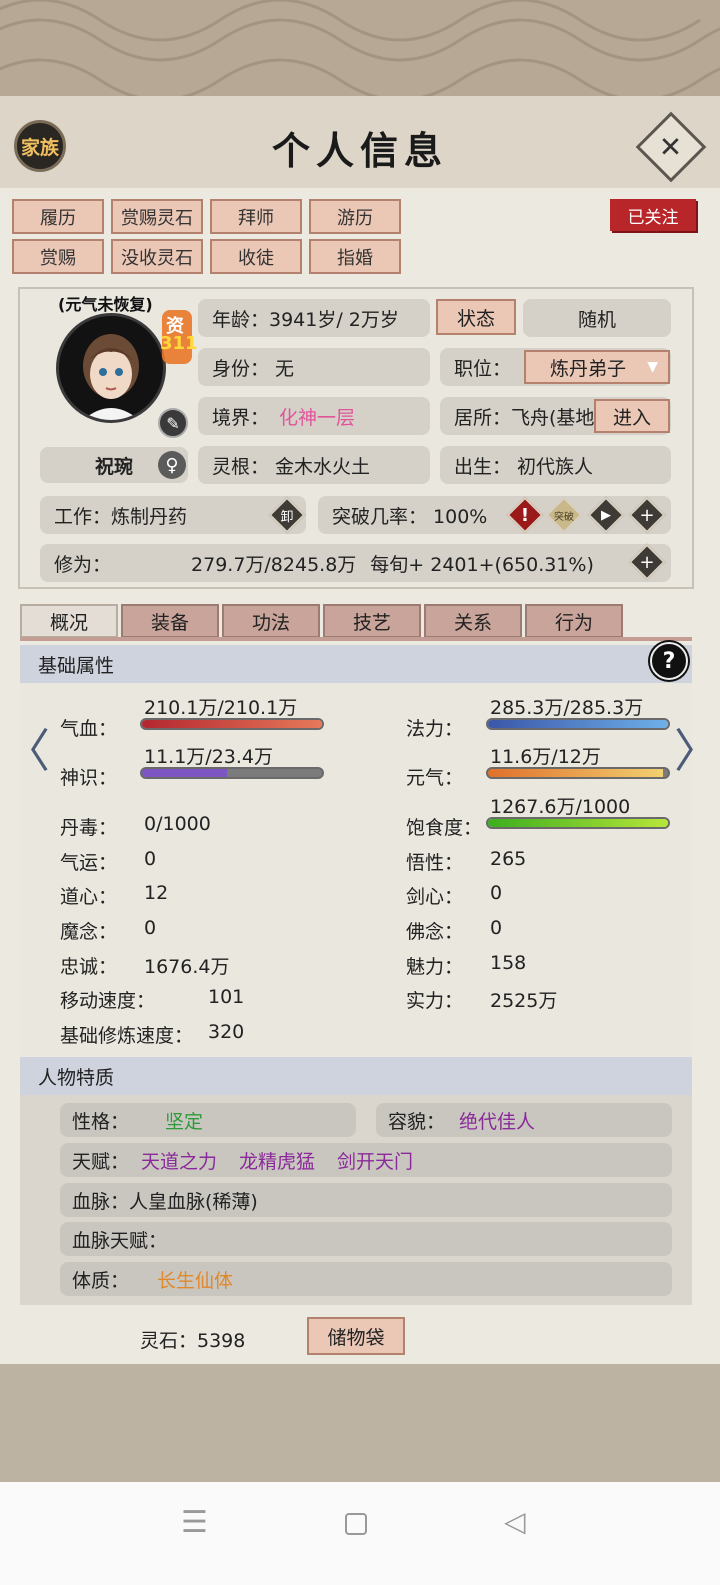 This screenshot has width=720, height=1585. I want to click on tab-behavior: 行为, so click(574, 621).